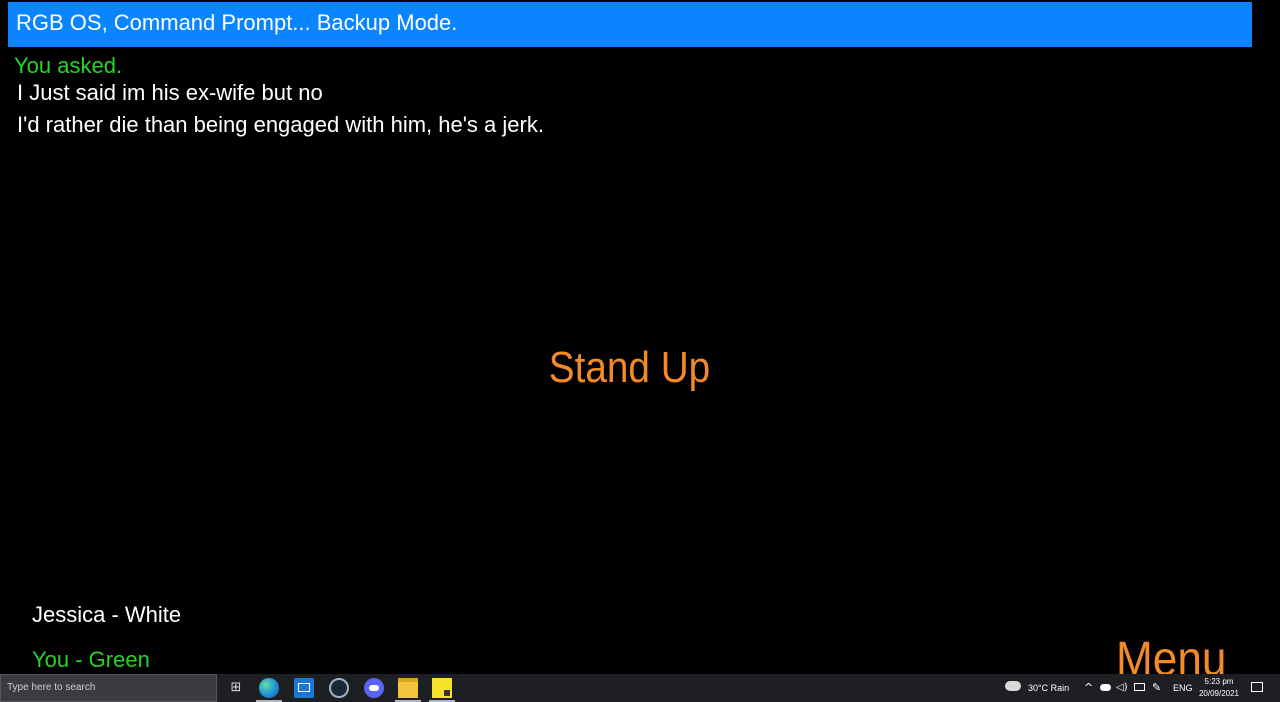 This screenshot has width=1280, height=702. What do you see at coordinates (1088, 688) in the screenshot?
I see `chevron-up-icon: ^` at bounding box center [1088, 688].